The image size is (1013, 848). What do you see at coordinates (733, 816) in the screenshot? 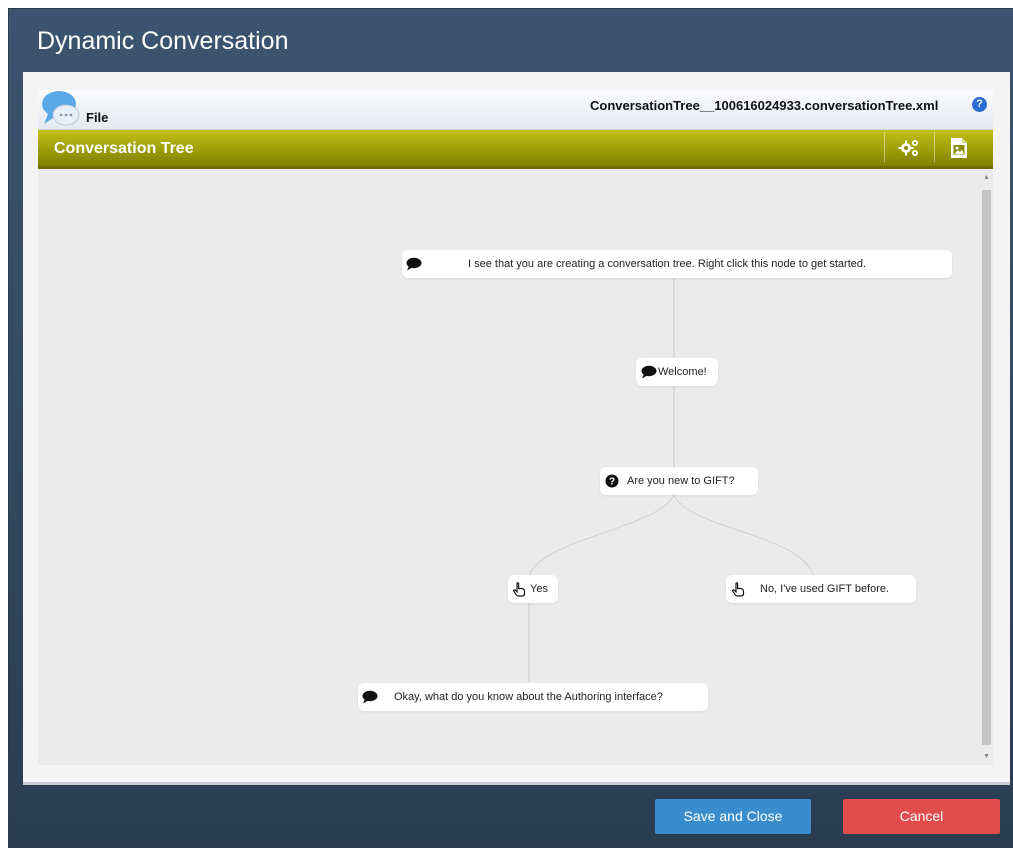
I see `save-and-close-button: Save and Close` at bounding box center [733, 816].